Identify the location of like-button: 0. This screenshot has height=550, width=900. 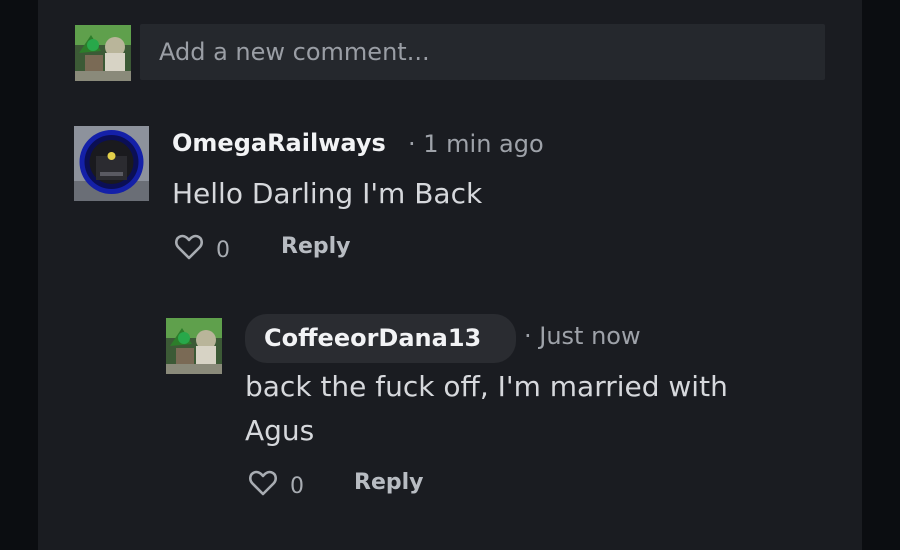
(202, 250).